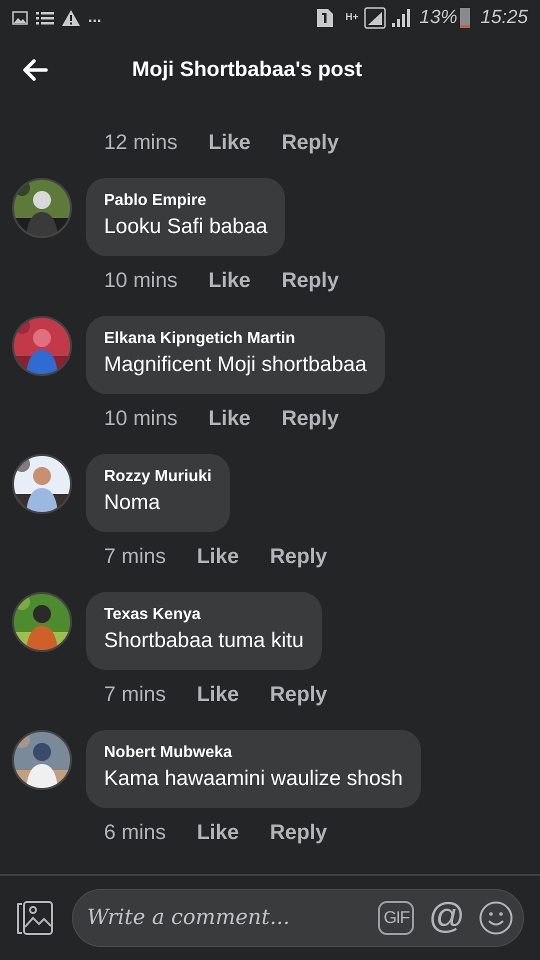 Image resolution: width=540 pixels, height=960 pixels. I want to click on comment-author: Texas Kenya, so click(204, 615).